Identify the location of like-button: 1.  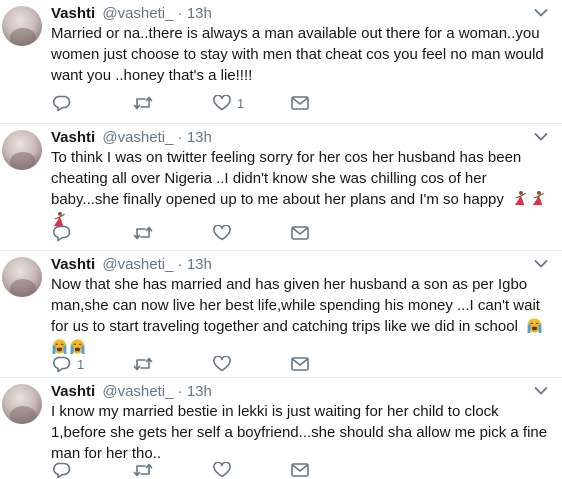
(228, 103).